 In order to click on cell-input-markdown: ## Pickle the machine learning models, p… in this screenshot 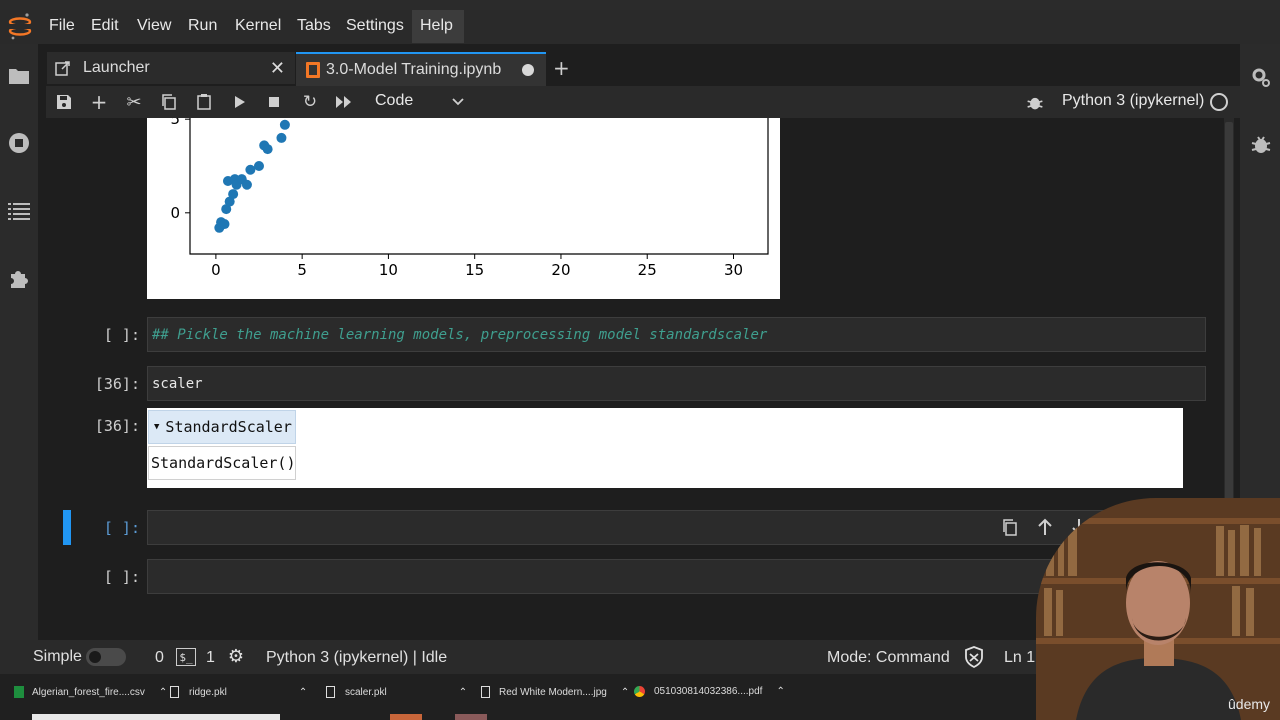, I will do `click(676, 334)`.